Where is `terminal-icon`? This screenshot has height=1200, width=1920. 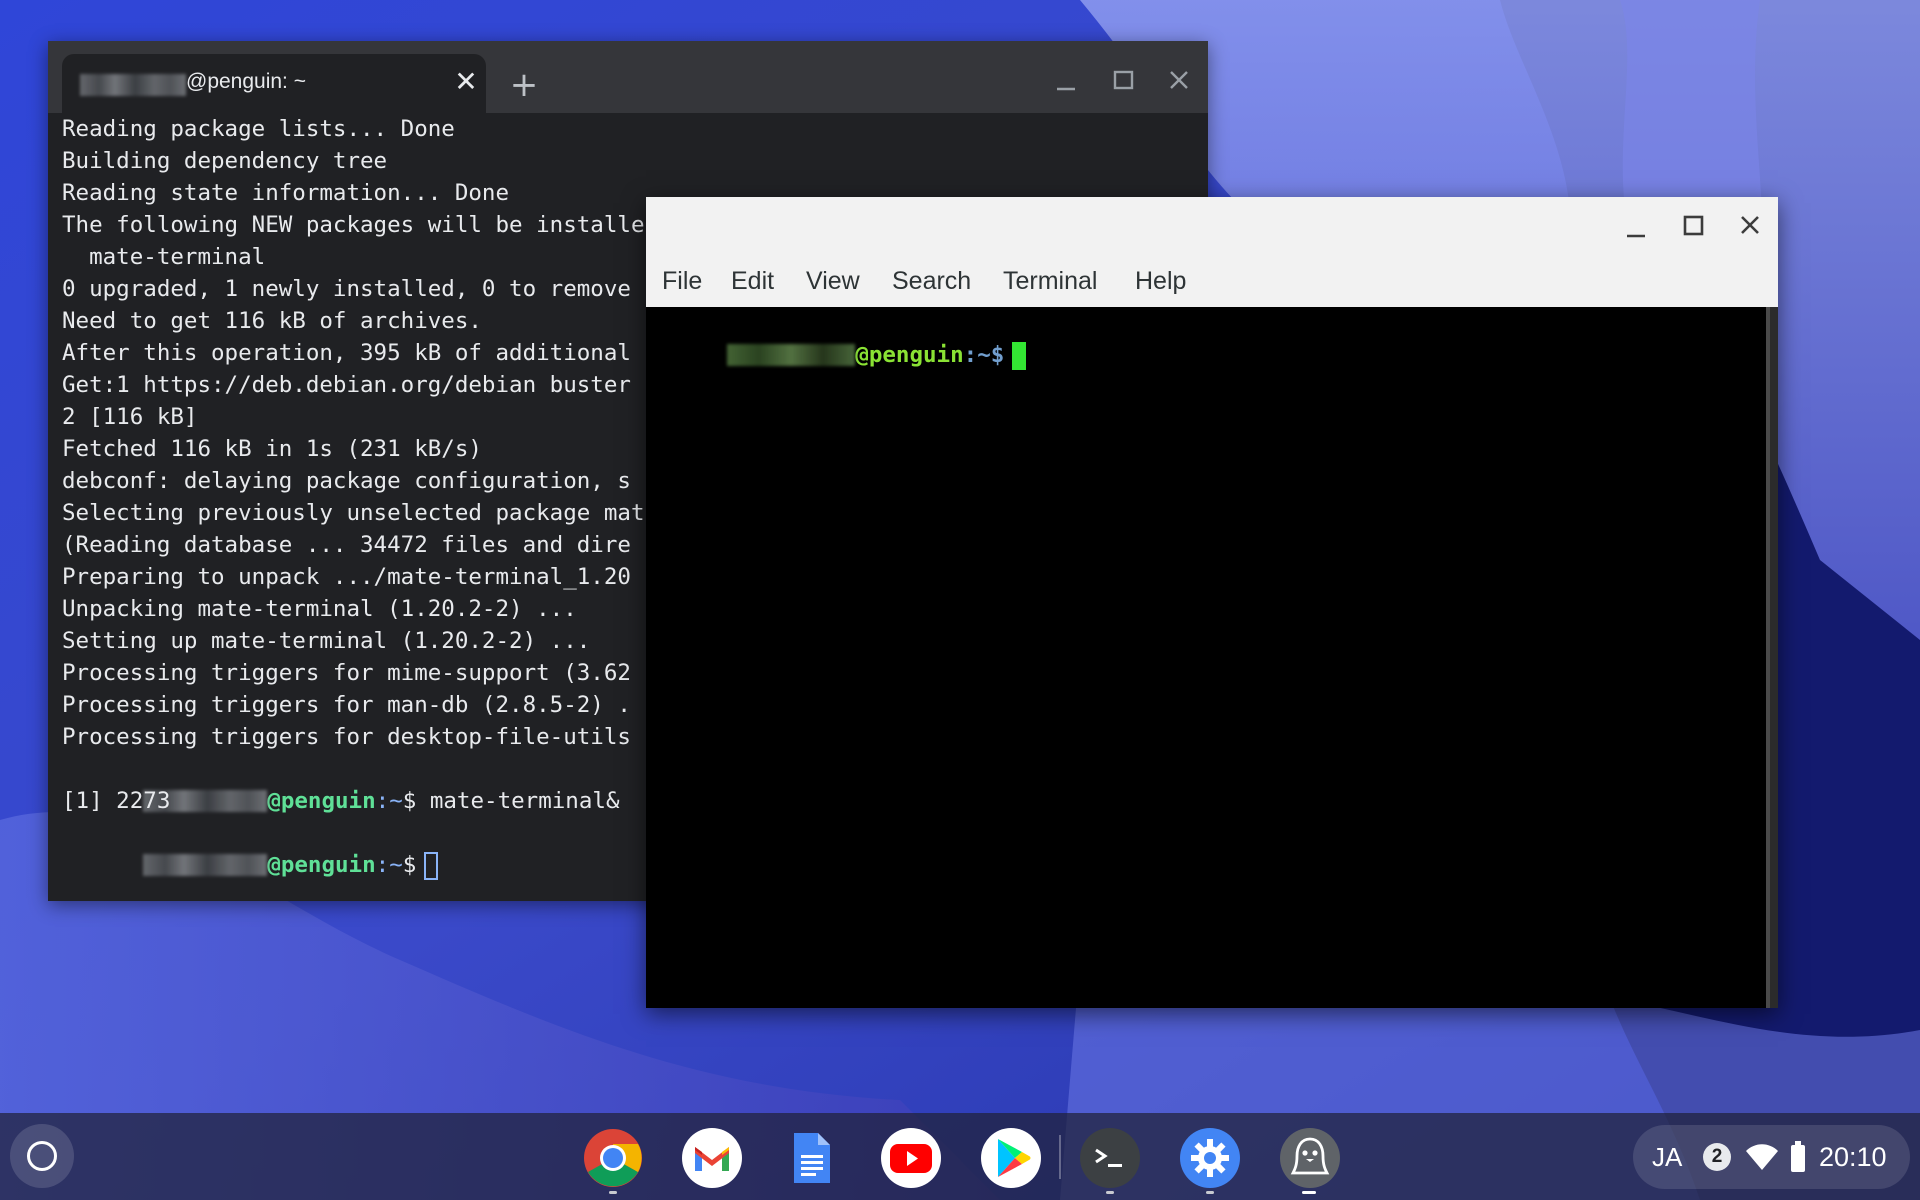 terminal-icon is located at coordinates (1110, 1158).